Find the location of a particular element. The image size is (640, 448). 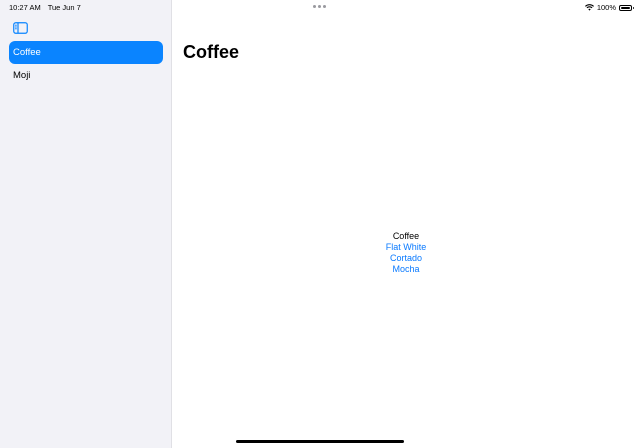

status-bar-right: 100% is located at coordinates (609, 7).